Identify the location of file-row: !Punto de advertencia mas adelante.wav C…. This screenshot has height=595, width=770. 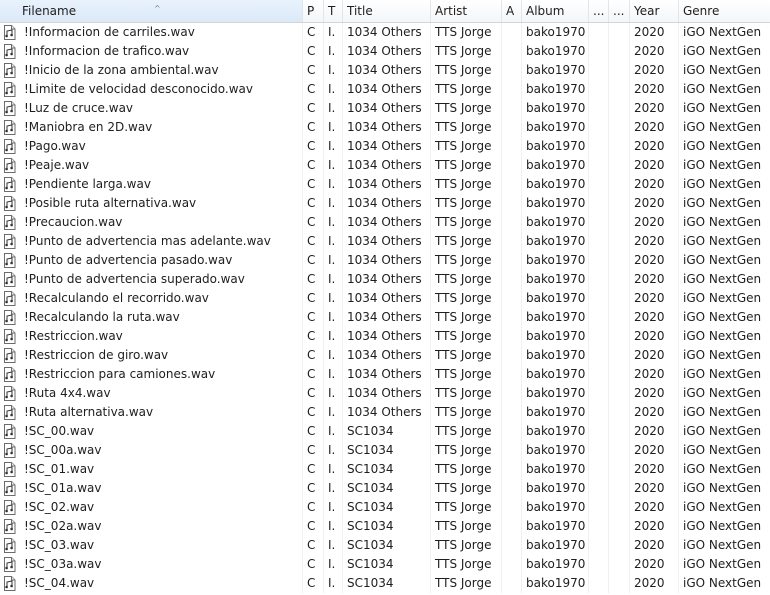
(385, 241).